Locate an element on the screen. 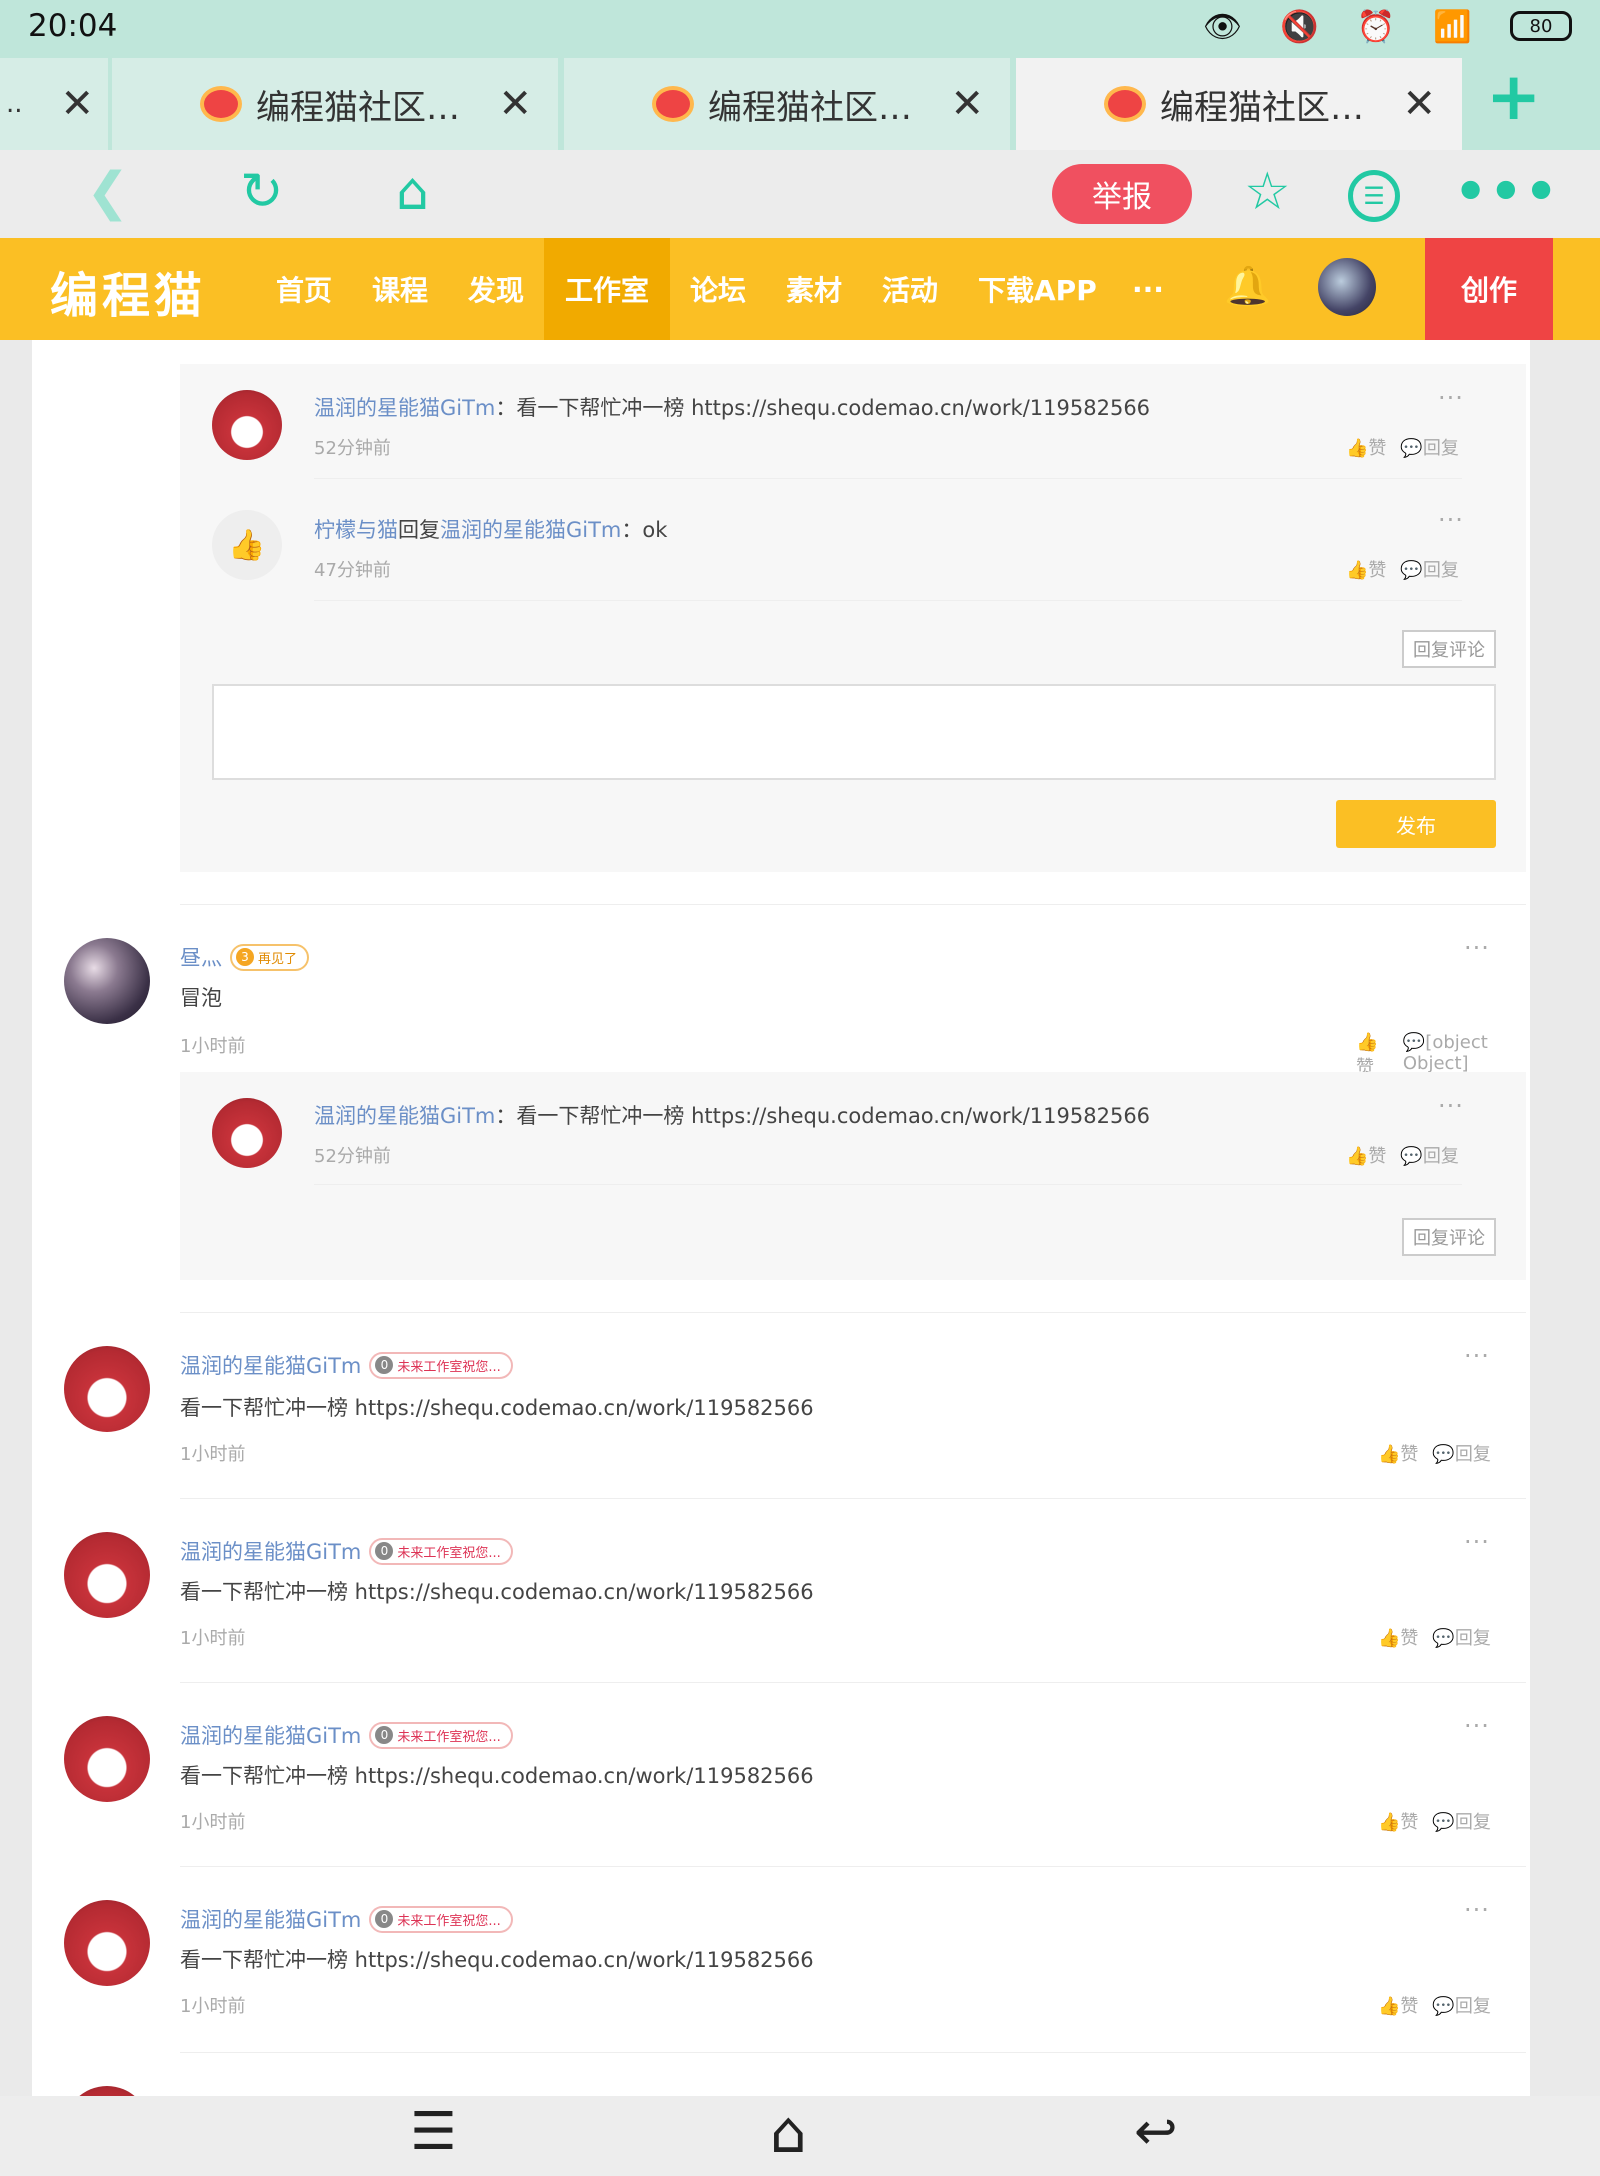 The width and height of the screenshot is (1600, 2176). username-link: 柠檬与猫 is located at coordinates (356, 530).